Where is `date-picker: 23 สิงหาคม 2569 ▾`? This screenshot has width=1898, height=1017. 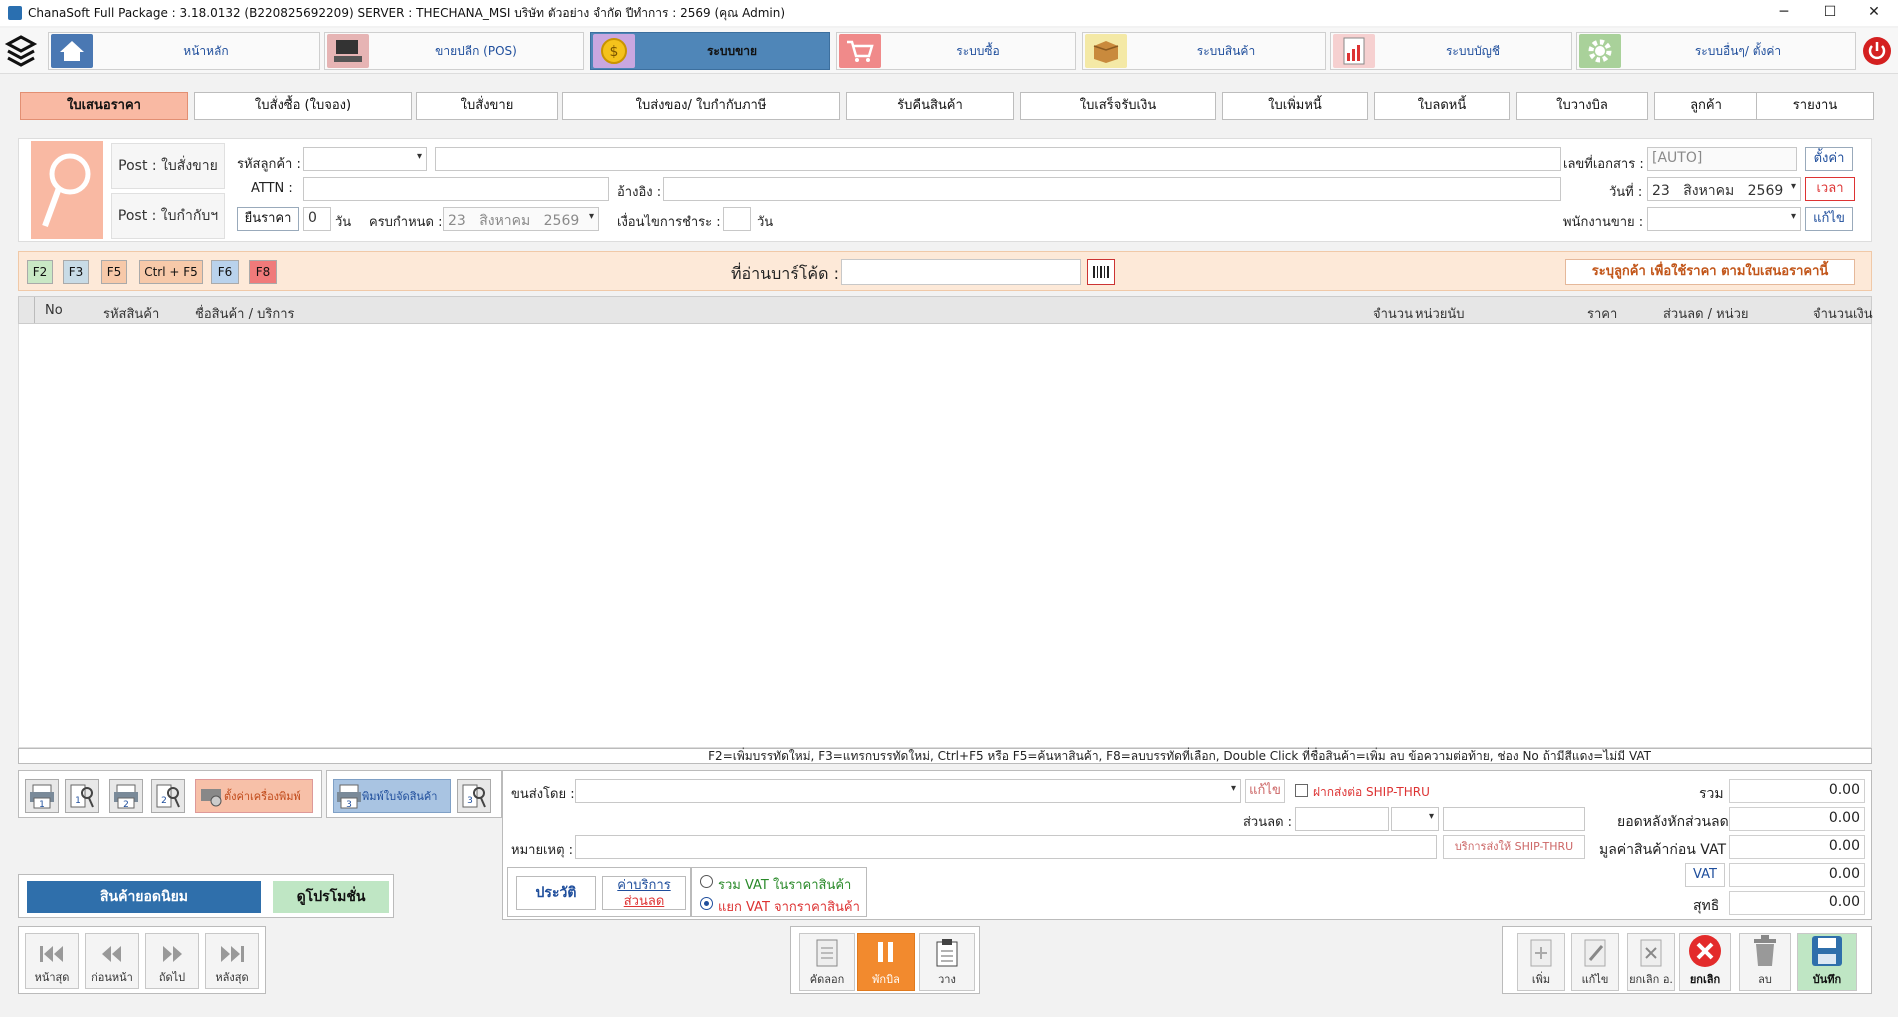
date-picker: 23 สิงหาคม 2569 ▾ is located at coordinates (1724, 189).